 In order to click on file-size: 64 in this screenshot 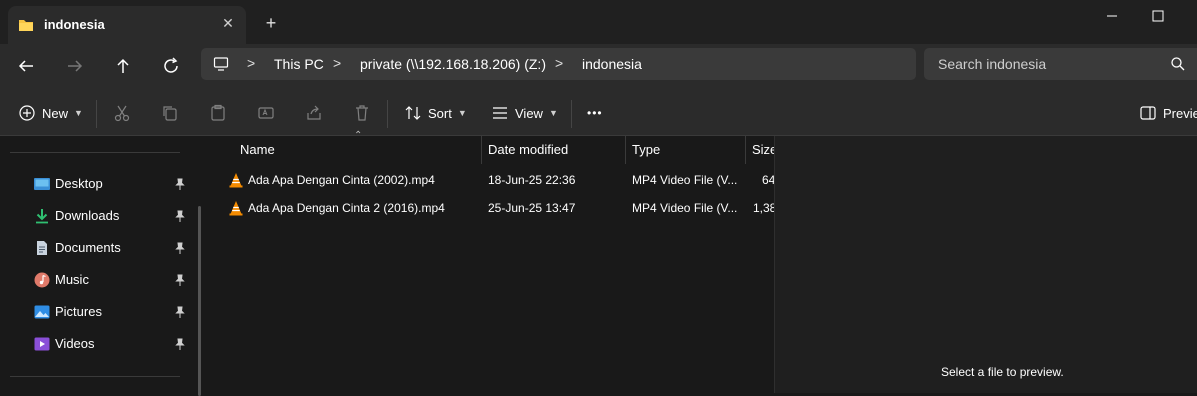, I will do `click(768, 180)`.